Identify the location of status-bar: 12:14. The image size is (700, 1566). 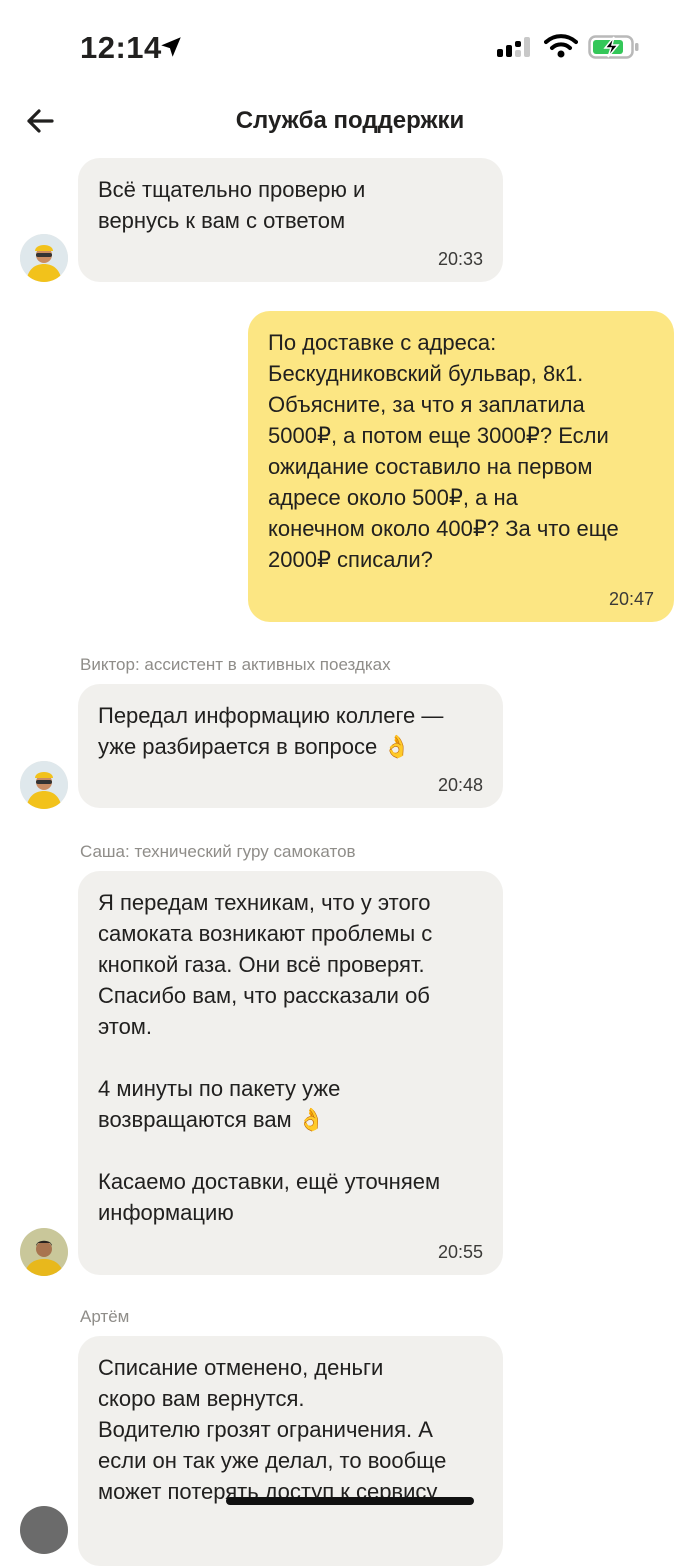
(350, 47).